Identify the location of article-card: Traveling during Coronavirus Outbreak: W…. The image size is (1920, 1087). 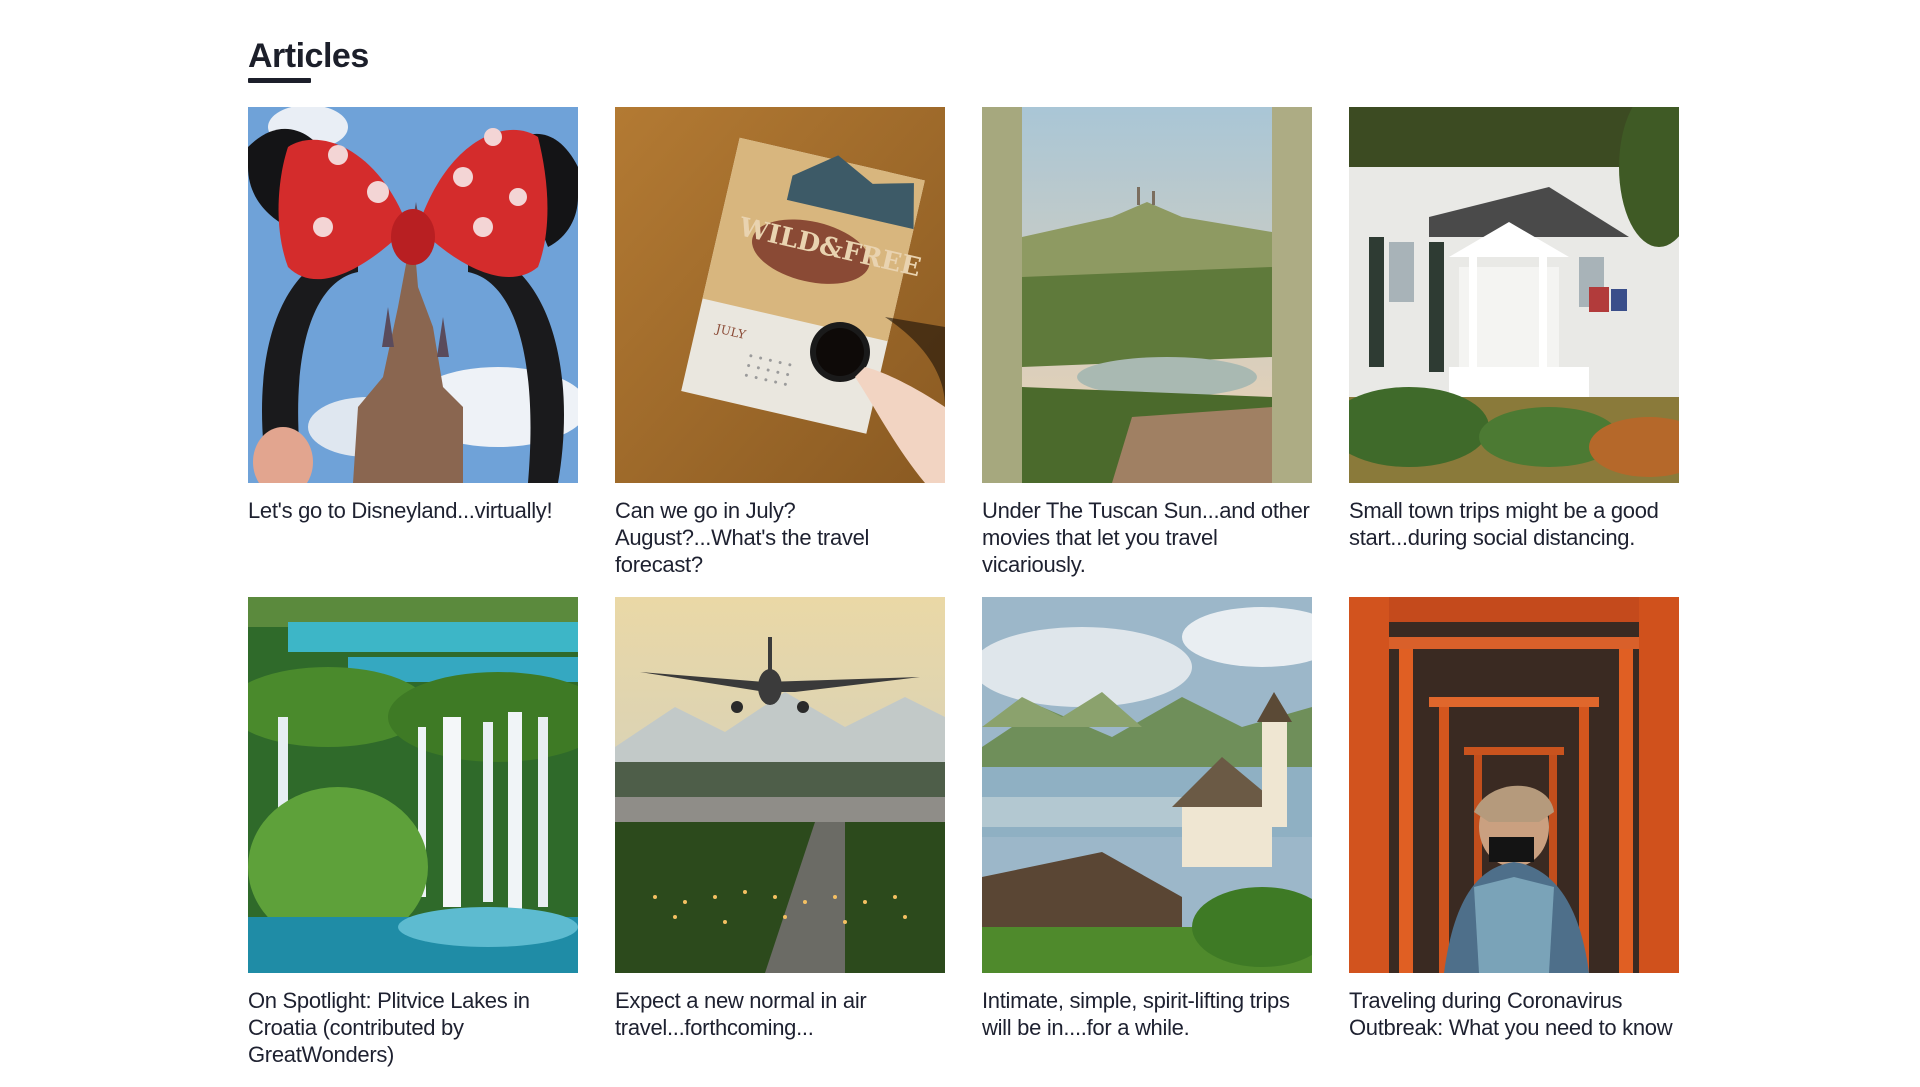
(1514, 842).